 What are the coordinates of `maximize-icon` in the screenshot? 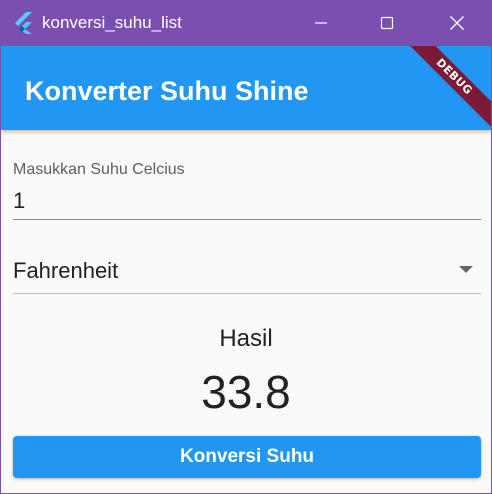 It's located at (387, 23).